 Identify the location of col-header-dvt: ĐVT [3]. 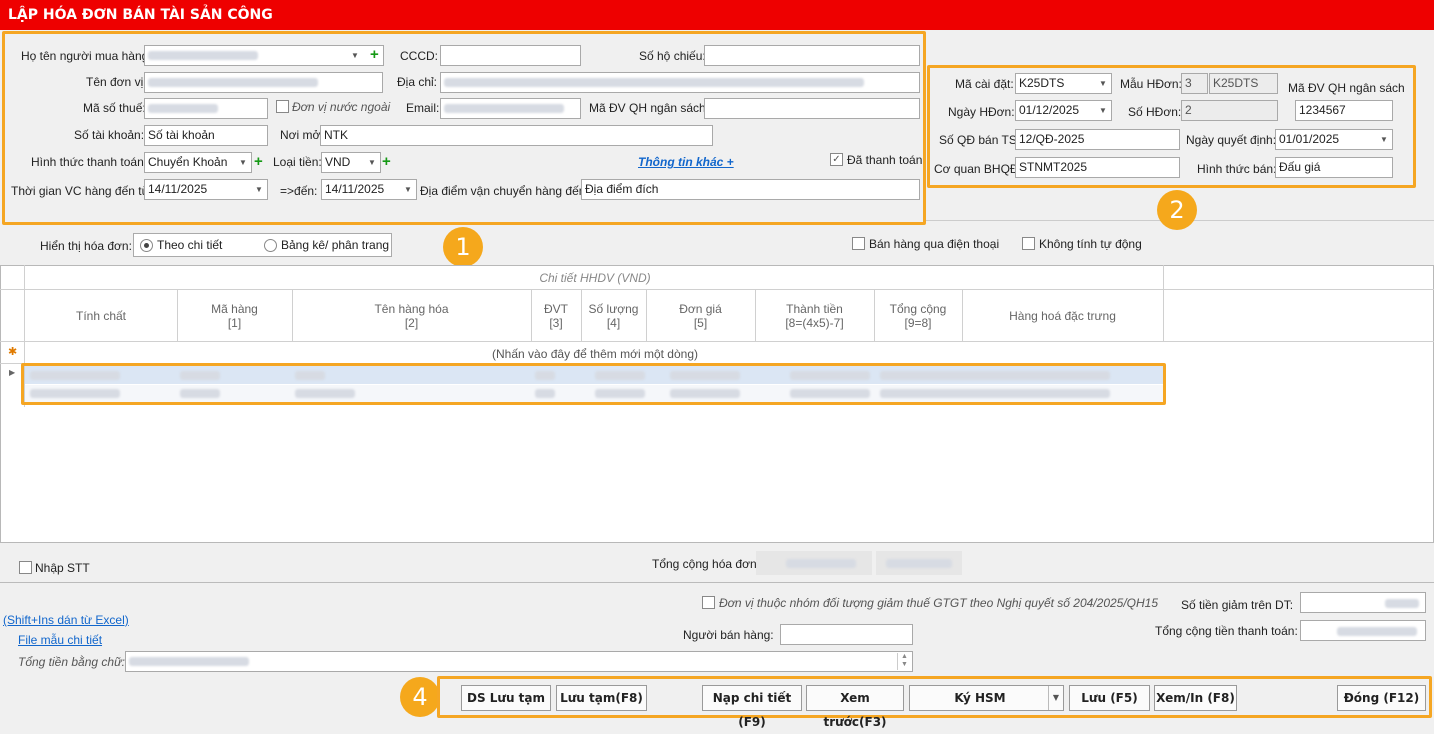
(556, 316).